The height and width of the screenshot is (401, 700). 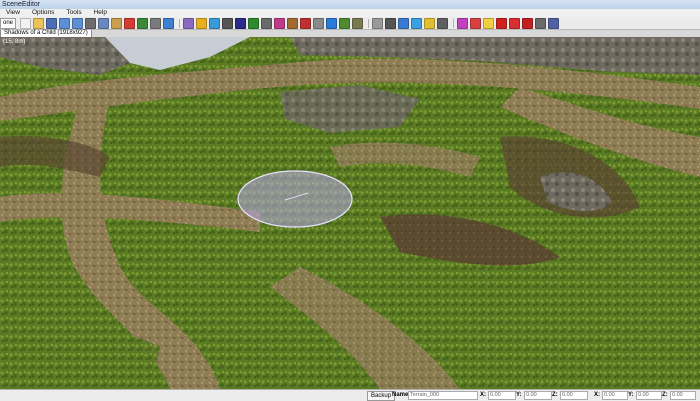 What do you see at coordinates (143, 23) in the screenshot?
I see `zoom-icon` at bounding box center [143, 23].